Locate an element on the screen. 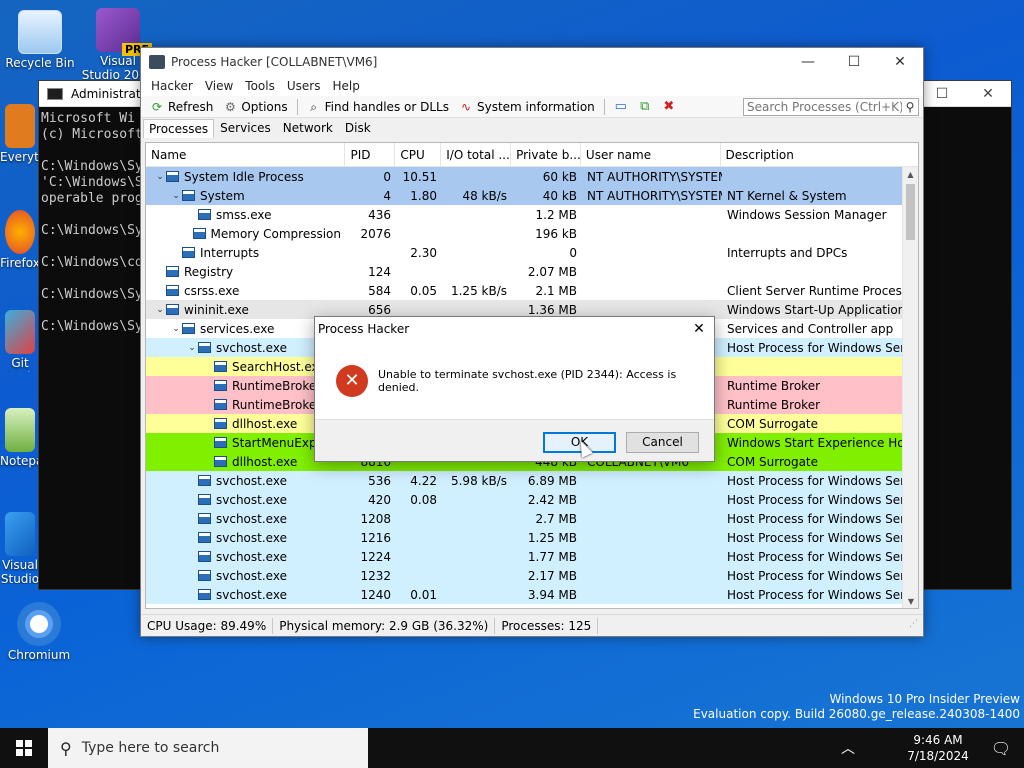  process-name-cell: ⌄ System is located at coordinates (246, 196).